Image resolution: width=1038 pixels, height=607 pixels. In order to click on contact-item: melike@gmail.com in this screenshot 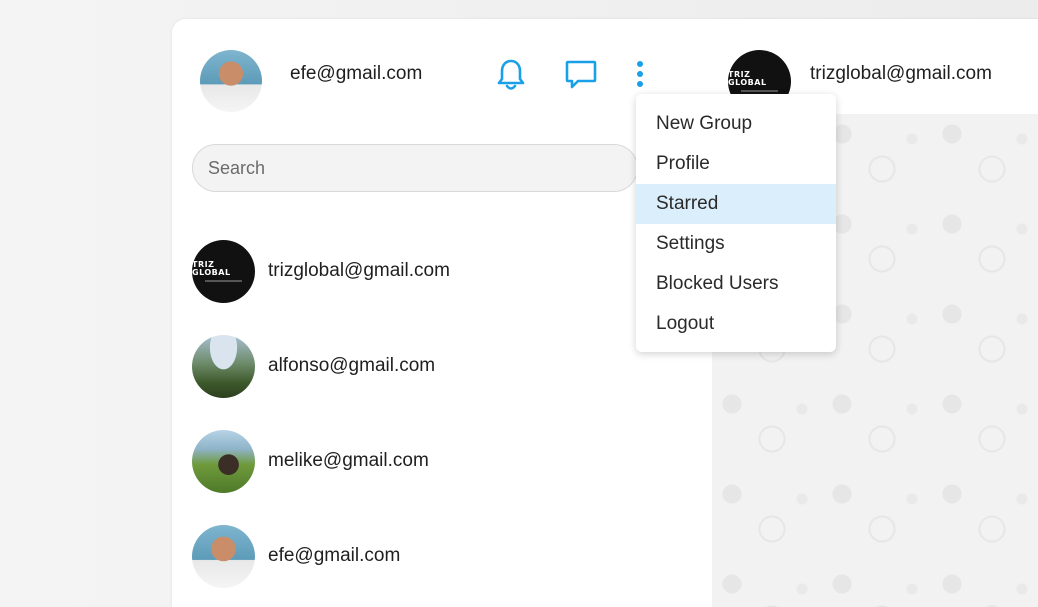, I will do `click(442, 462)`.